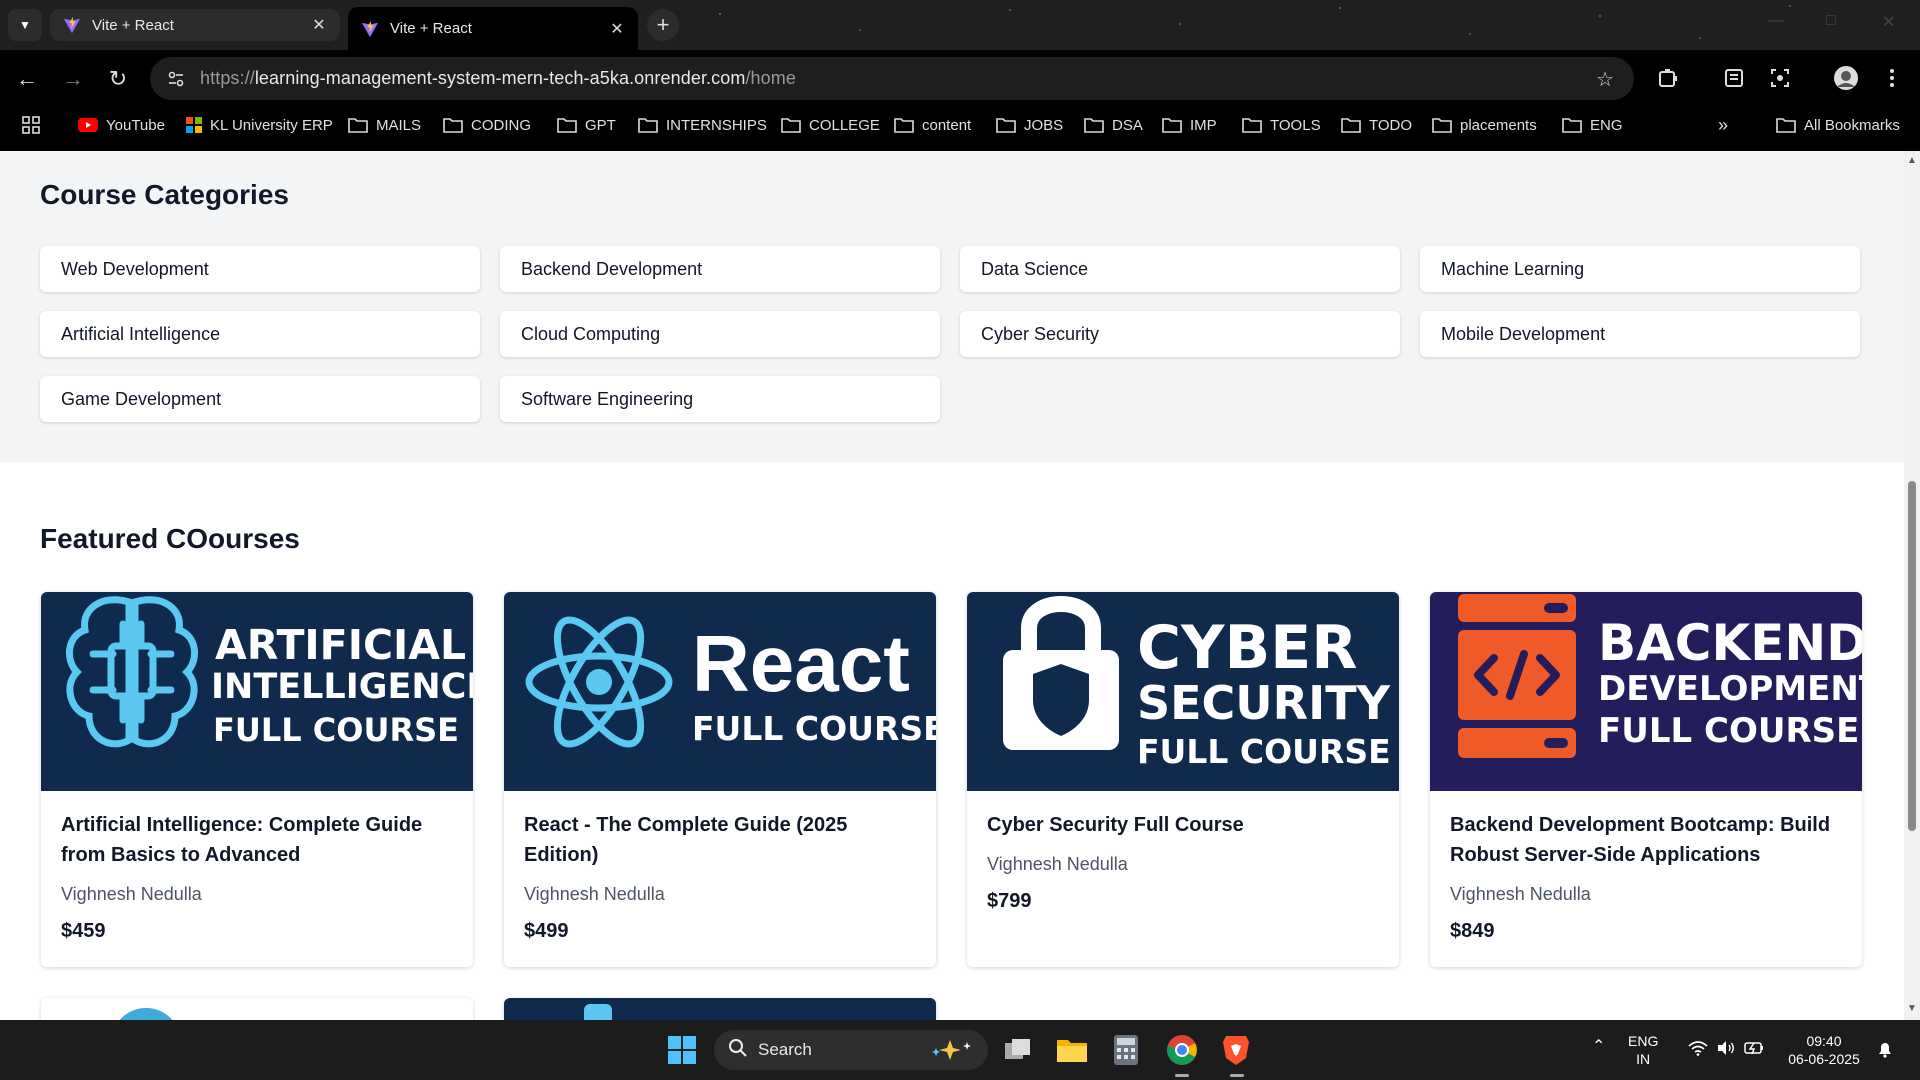 This screenshot has width=1920, height=1080. What do you see at coordinates (1755, 1050) in the screenshot?
I see `battery-charging-icon` at bounding box center [1755, 1050].